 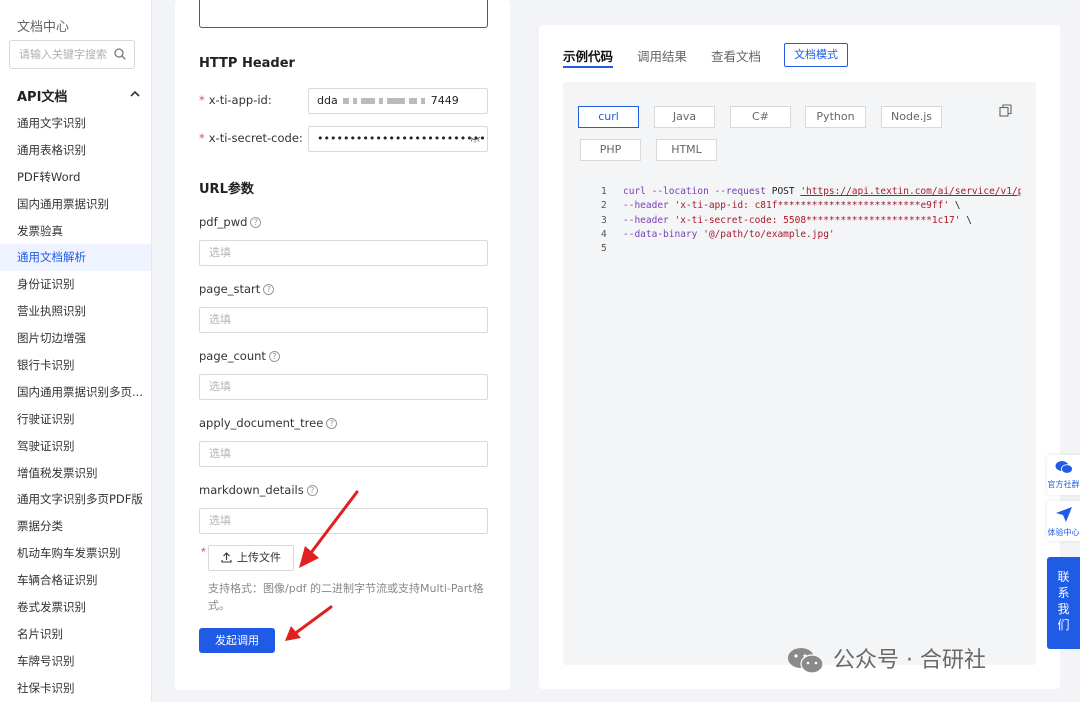 I want to click on eye-off-icon, so click(x=475, y=139).